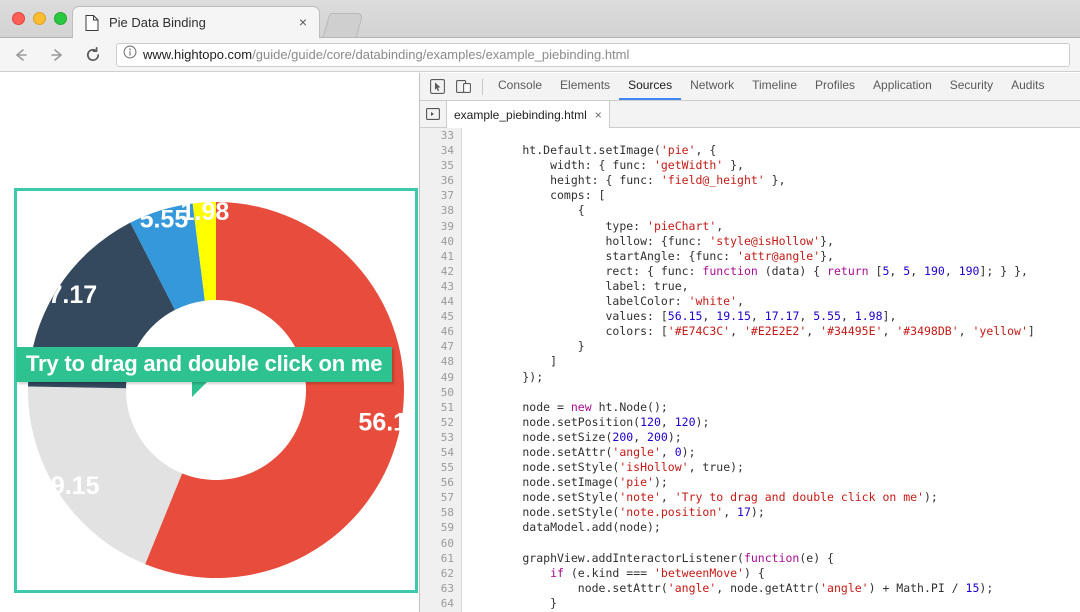 This screenshot has width=1080, height=612. What do you see at coordinates (585, 86) in the screenshot?
I see `devtools-tab-elements: Elements` at bounding box center [585, 86].